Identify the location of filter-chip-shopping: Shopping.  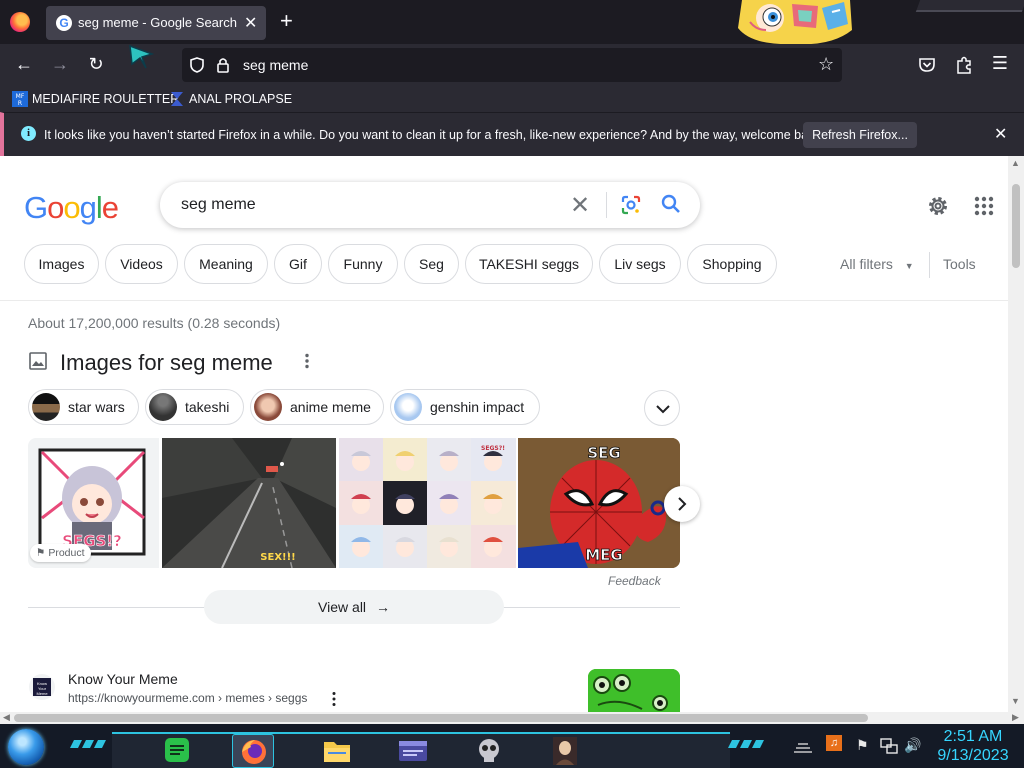
(732, 264).